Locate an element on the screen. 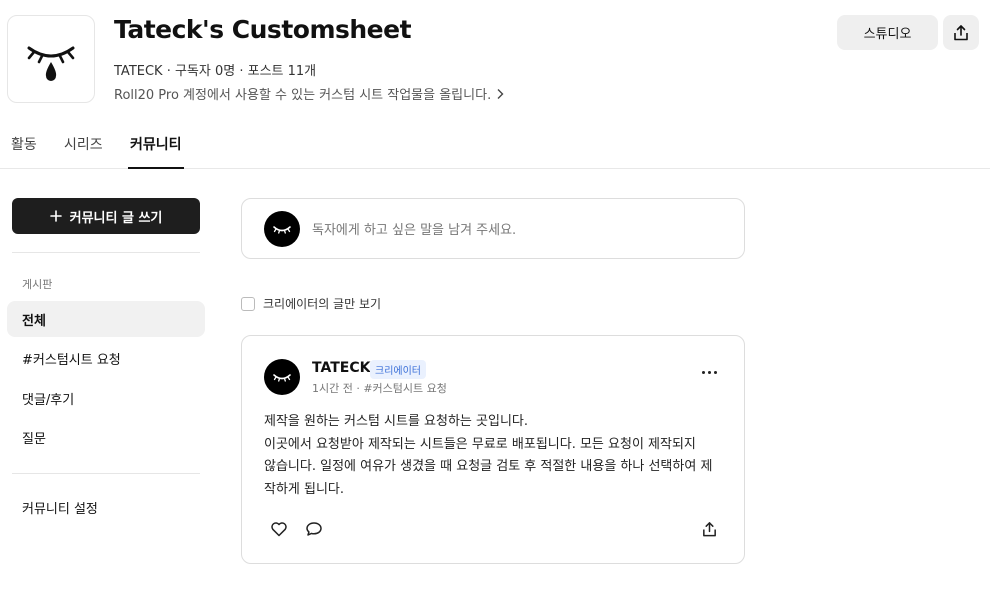 This screenshot has height=589, width=990. creator-badge: 크리에이터 is located at coordinates (398, 369).